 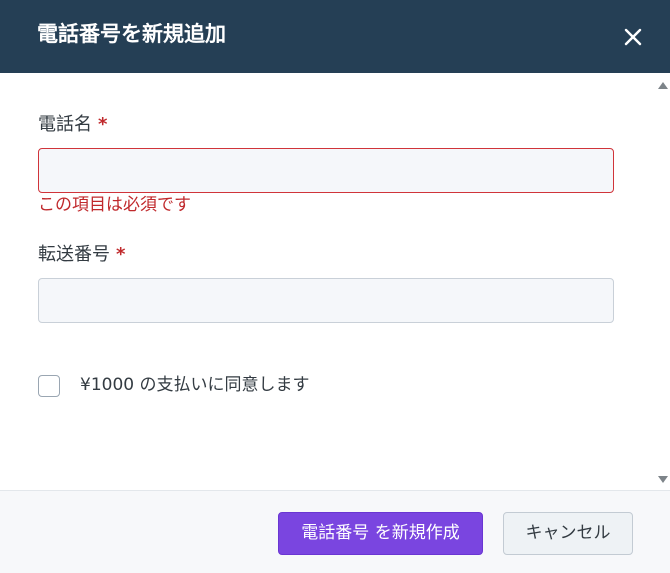 What do you see at coordinates (335, 36) in the screenshot?
I see `dialog-header: 電話番号を新規追加` at bounding box center [335, 36].